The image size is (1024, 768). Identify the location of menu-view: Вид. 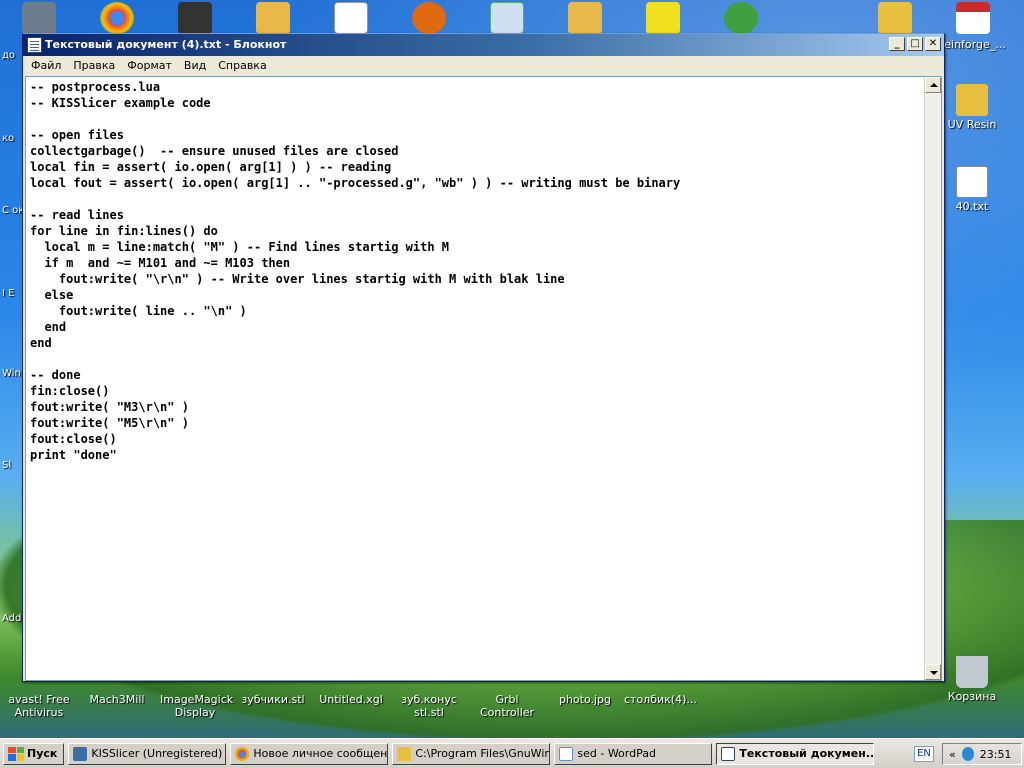
(195, 65).